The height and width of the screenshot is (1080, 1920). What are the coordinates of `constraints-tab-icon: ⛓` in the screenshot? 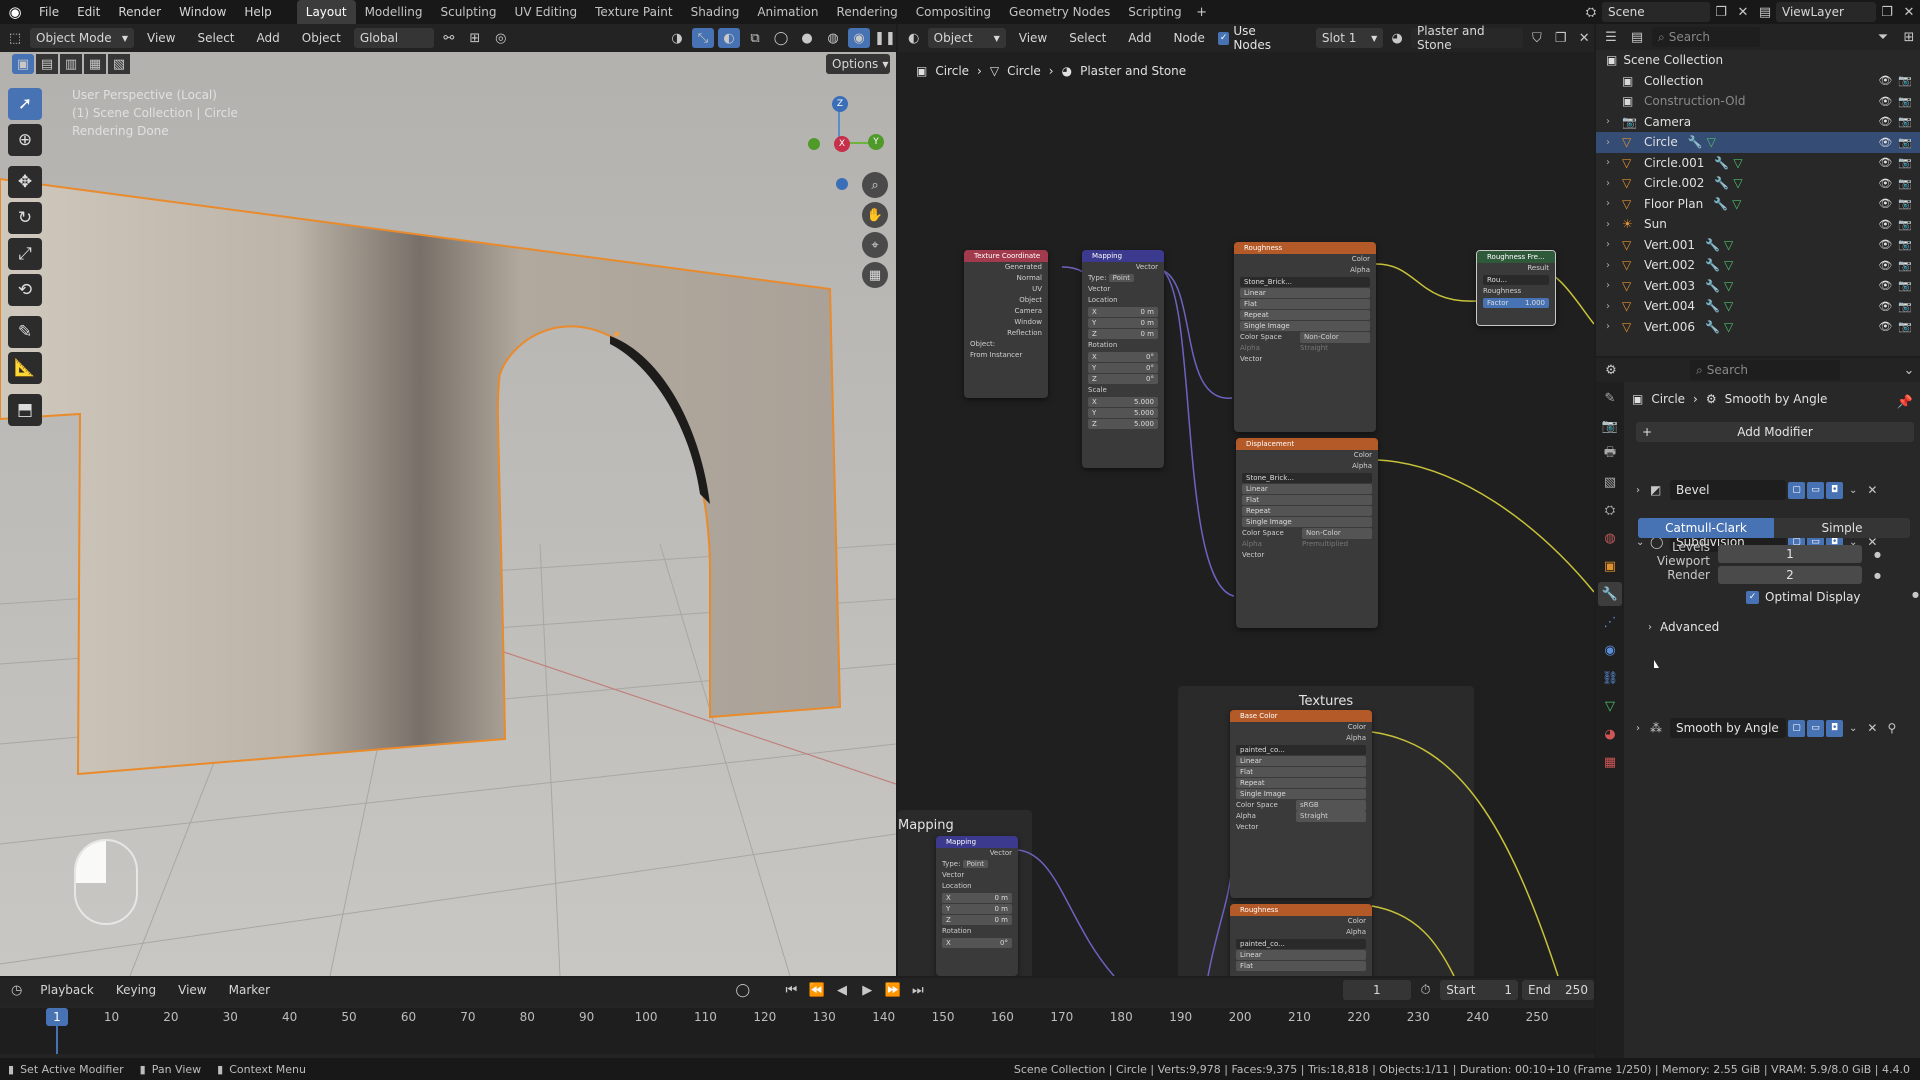 It's located at (1610, 678).